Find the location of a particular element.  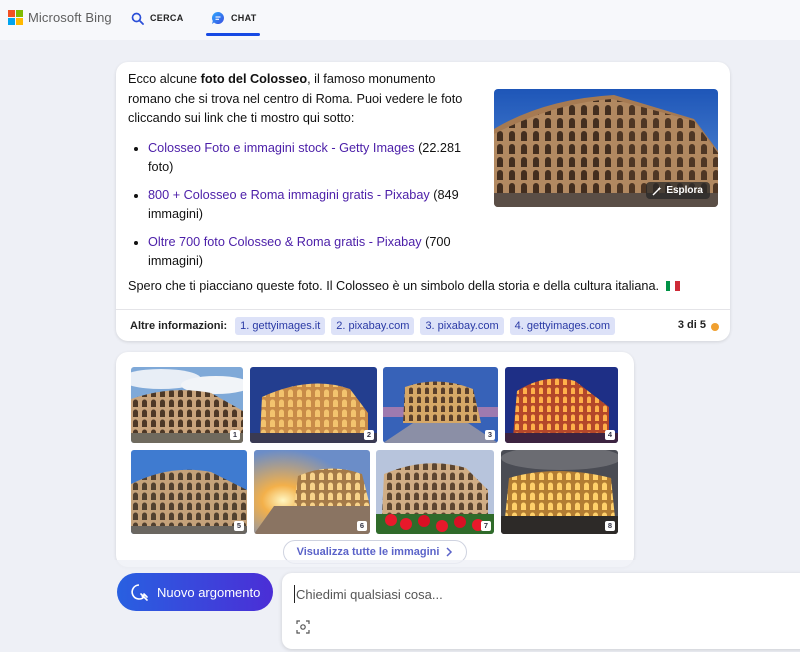

chevron-right-icon is located at coordinates (449, 552).